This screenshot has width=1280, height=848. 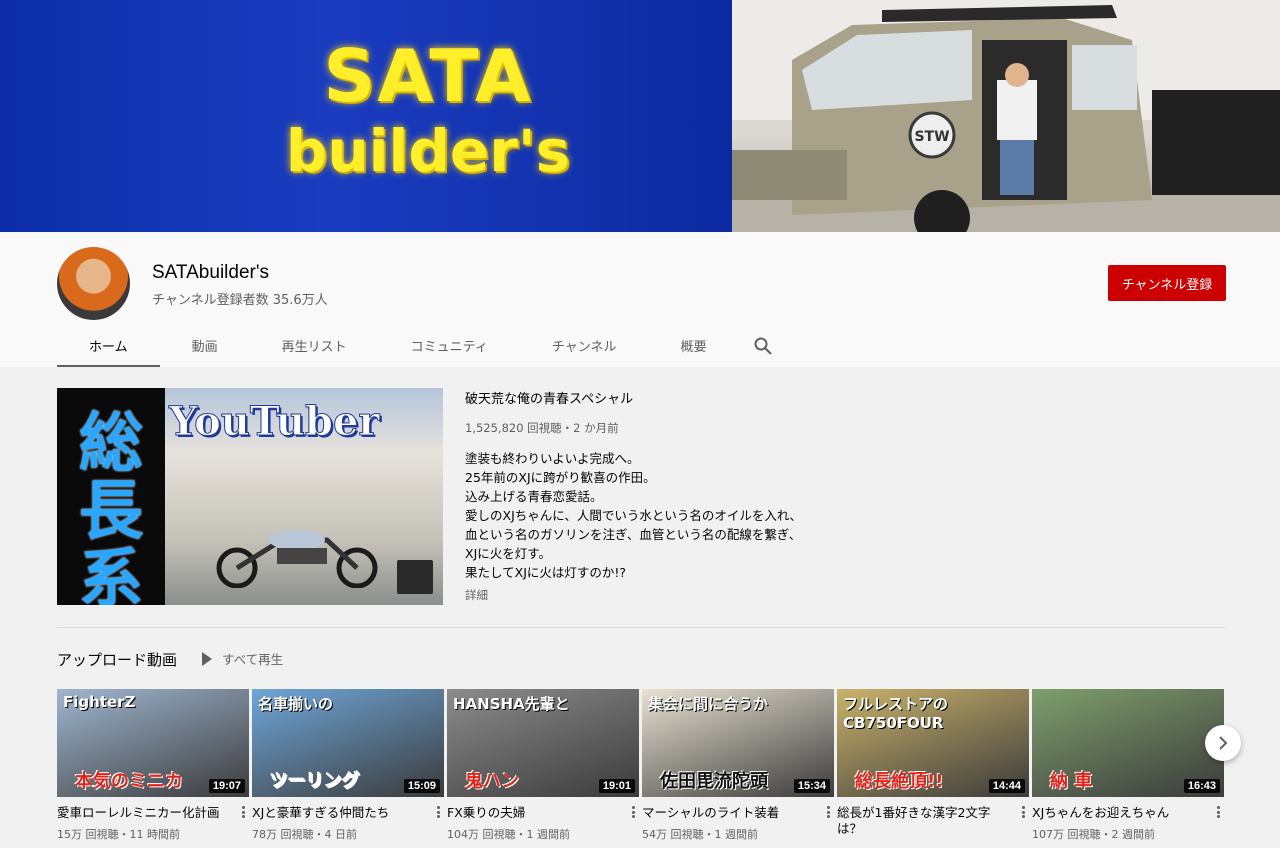 What do you see at coordinates (727, 813) in the screenshot?
I see `video-title: マーシャルのライト装着` at bounding box center [727, 813].